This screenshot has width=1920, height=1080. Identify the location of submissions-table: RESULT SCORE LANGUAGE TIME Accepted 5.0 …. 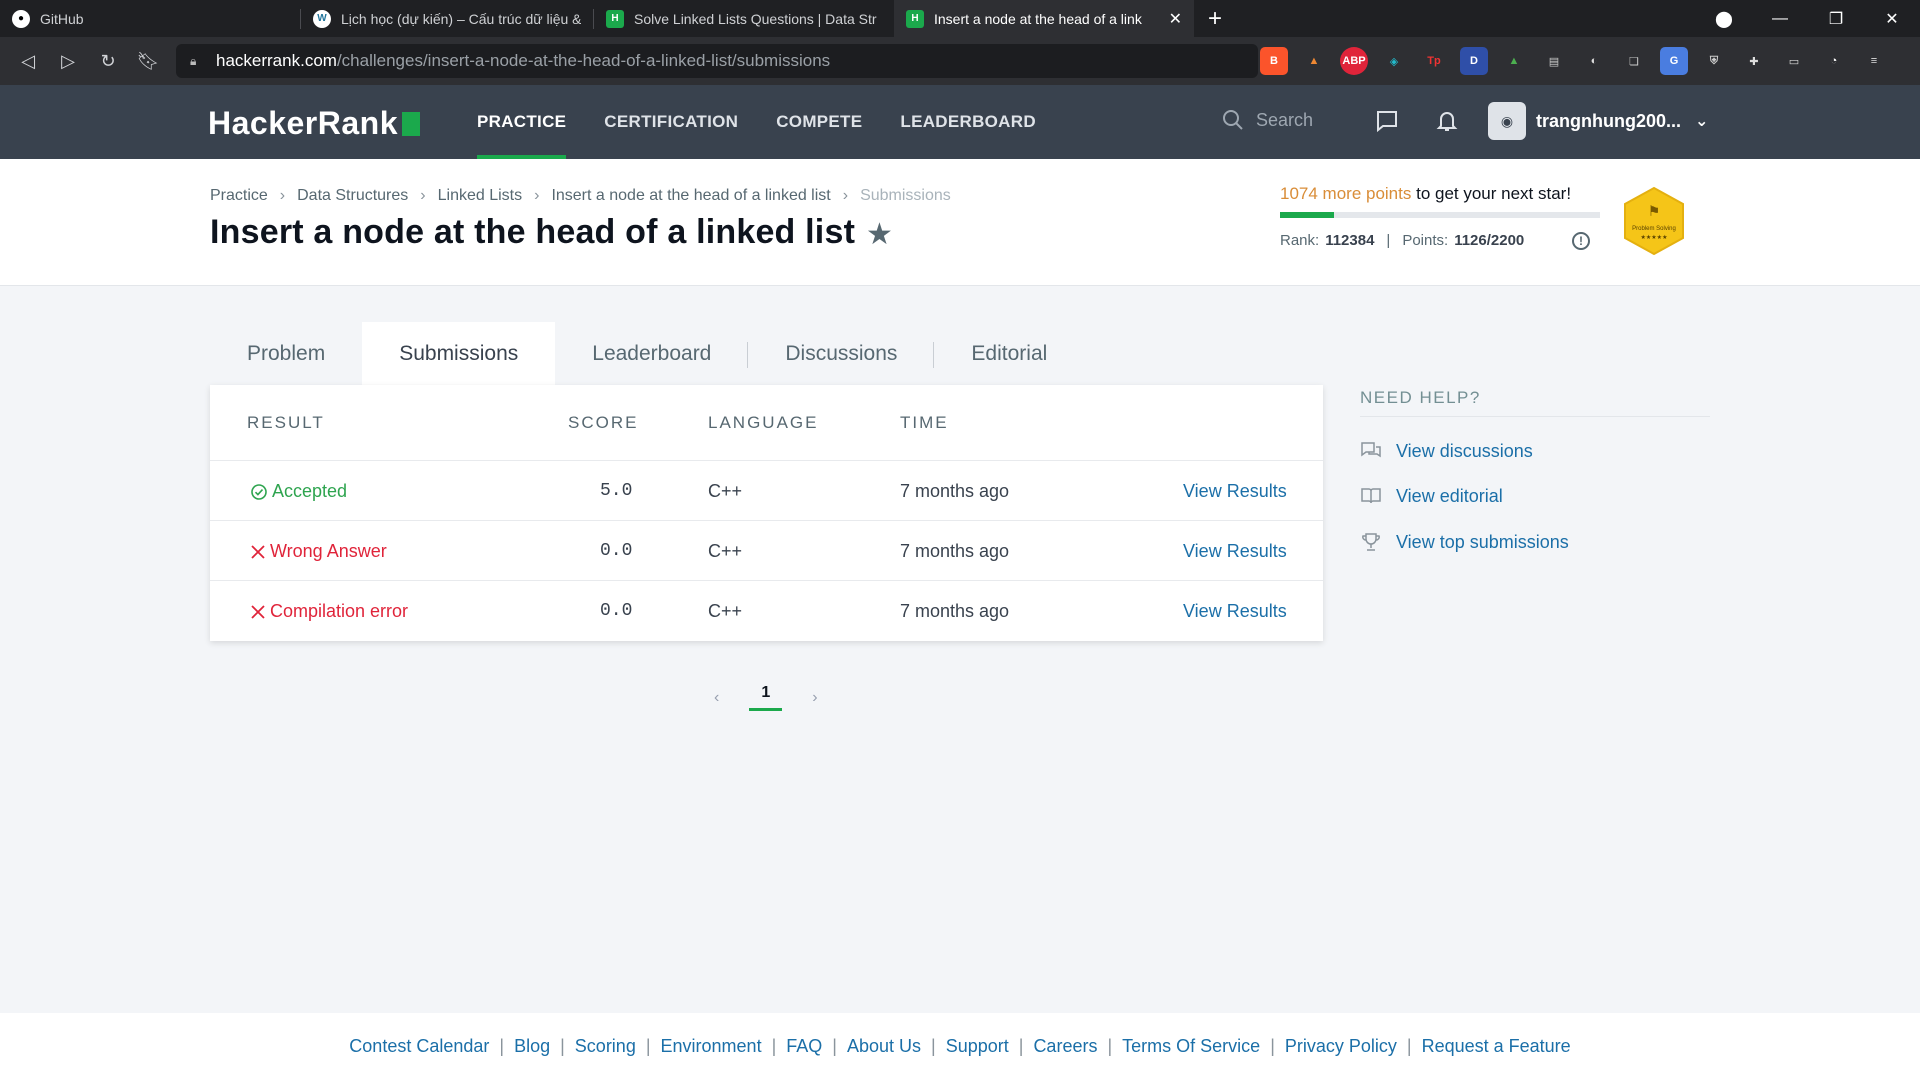
(766, 513).